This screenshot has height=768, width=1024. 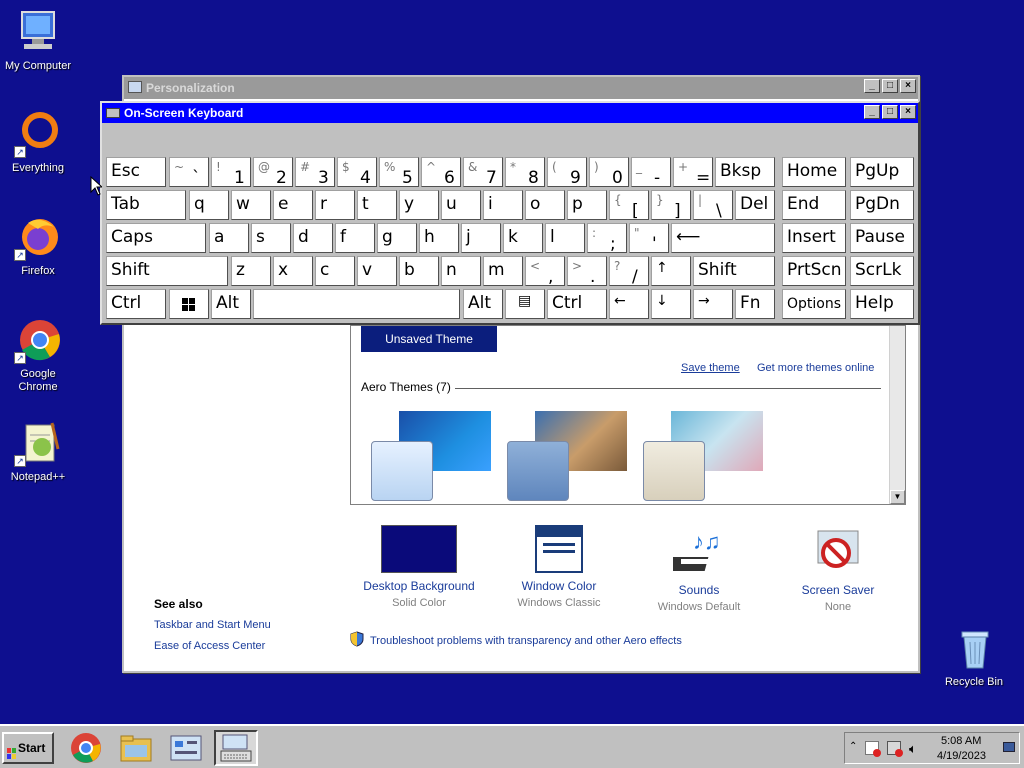 What do you see at coordinates (814, 205) in the screenshot?
I see `key-end: End` at bounding box center [814, 205].